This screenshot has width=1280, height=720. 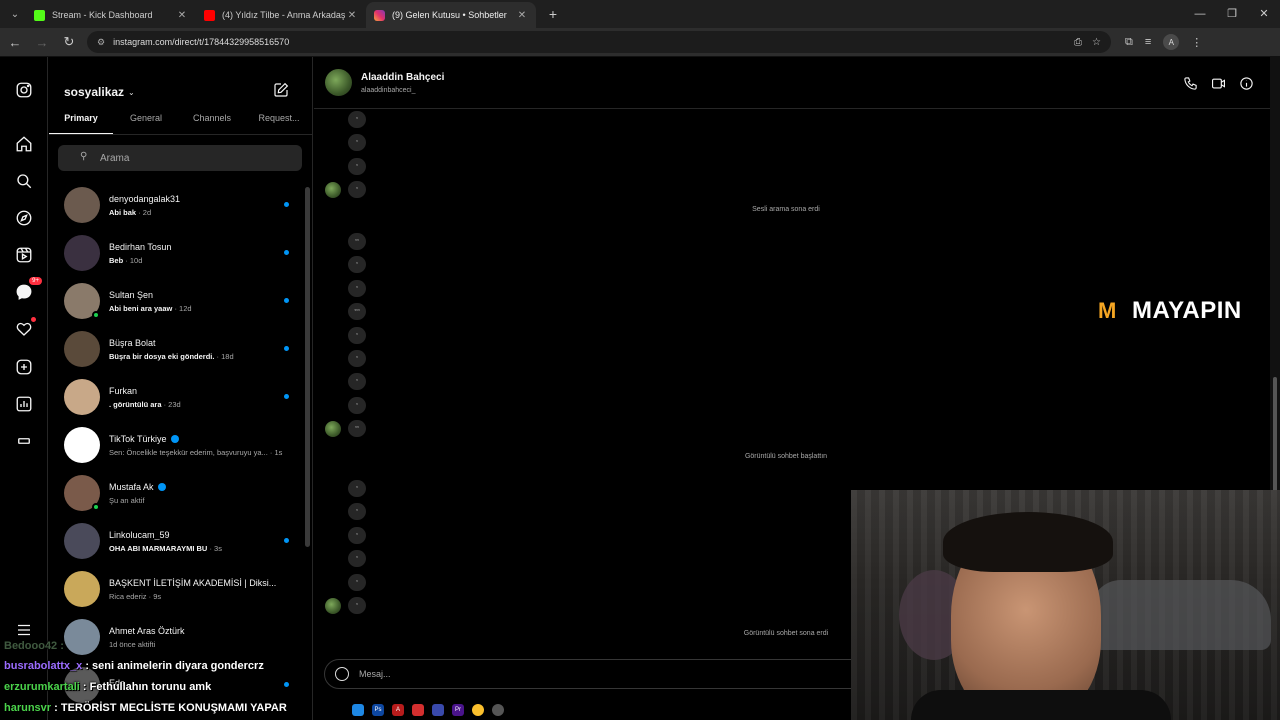 I want to click on mayapin-m-icon: M, so click(x=1107, y=310).